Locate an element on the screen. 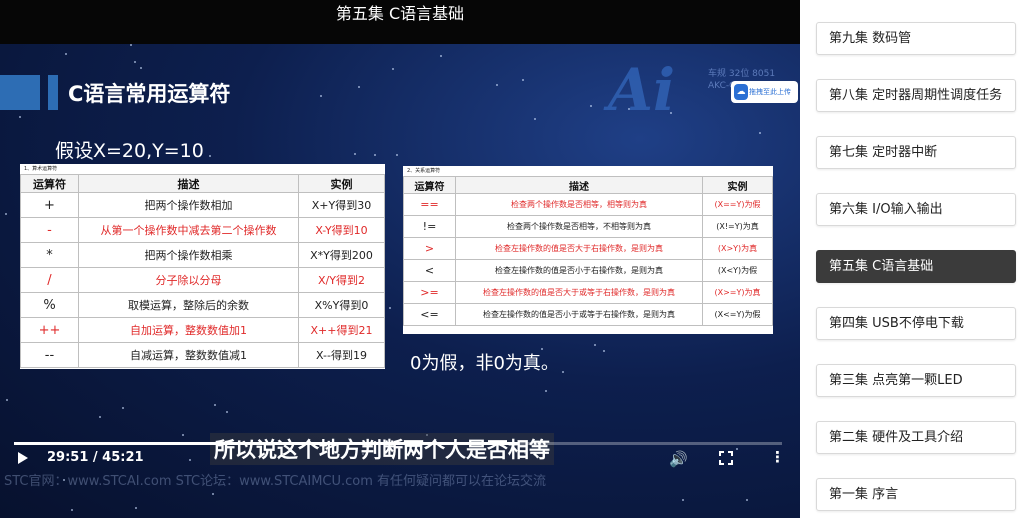  episode-item: 第五集 C语言基础 is located at coordinates (916, 266).